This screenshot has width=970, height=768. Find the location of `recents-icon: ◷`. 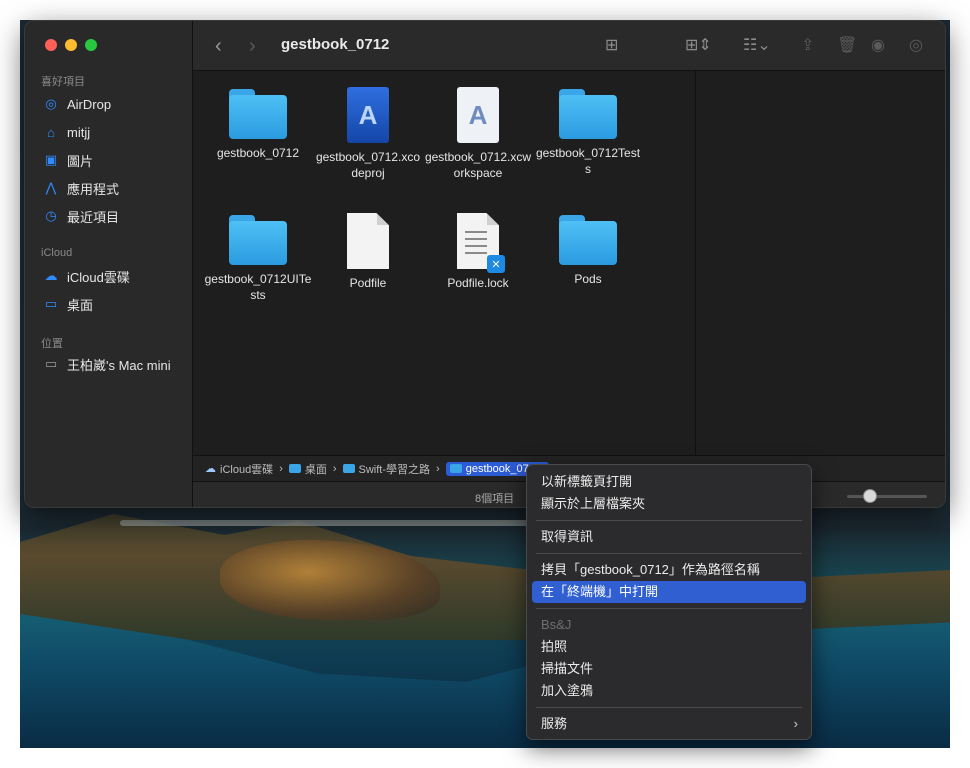

recents-icon: ◷ is located at coordinates (51, 215).